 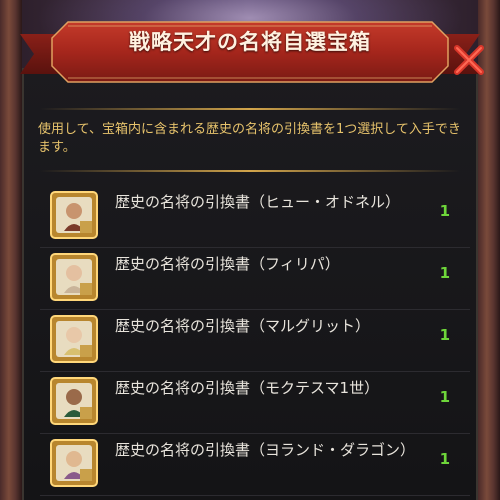 What do you see at coordinates (247, 388) in the screenshot?
I see `item-label: 歴史の名将の引換書（モクテスマ1世）` at bounding box center [247, 388].